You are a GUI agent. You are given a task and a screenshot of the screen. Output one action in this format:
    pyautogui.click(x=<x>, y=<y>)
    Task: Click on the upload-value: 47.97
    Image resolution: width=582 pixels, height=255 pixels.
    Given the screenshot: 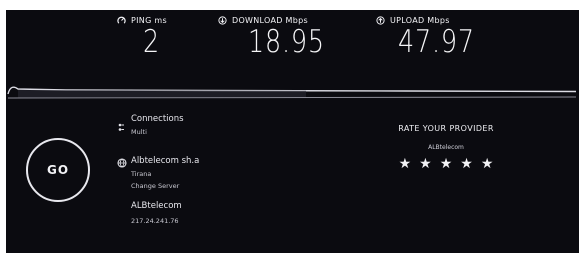 What is the action you would take?
    pyautogui.click(x=436, y=42)
    